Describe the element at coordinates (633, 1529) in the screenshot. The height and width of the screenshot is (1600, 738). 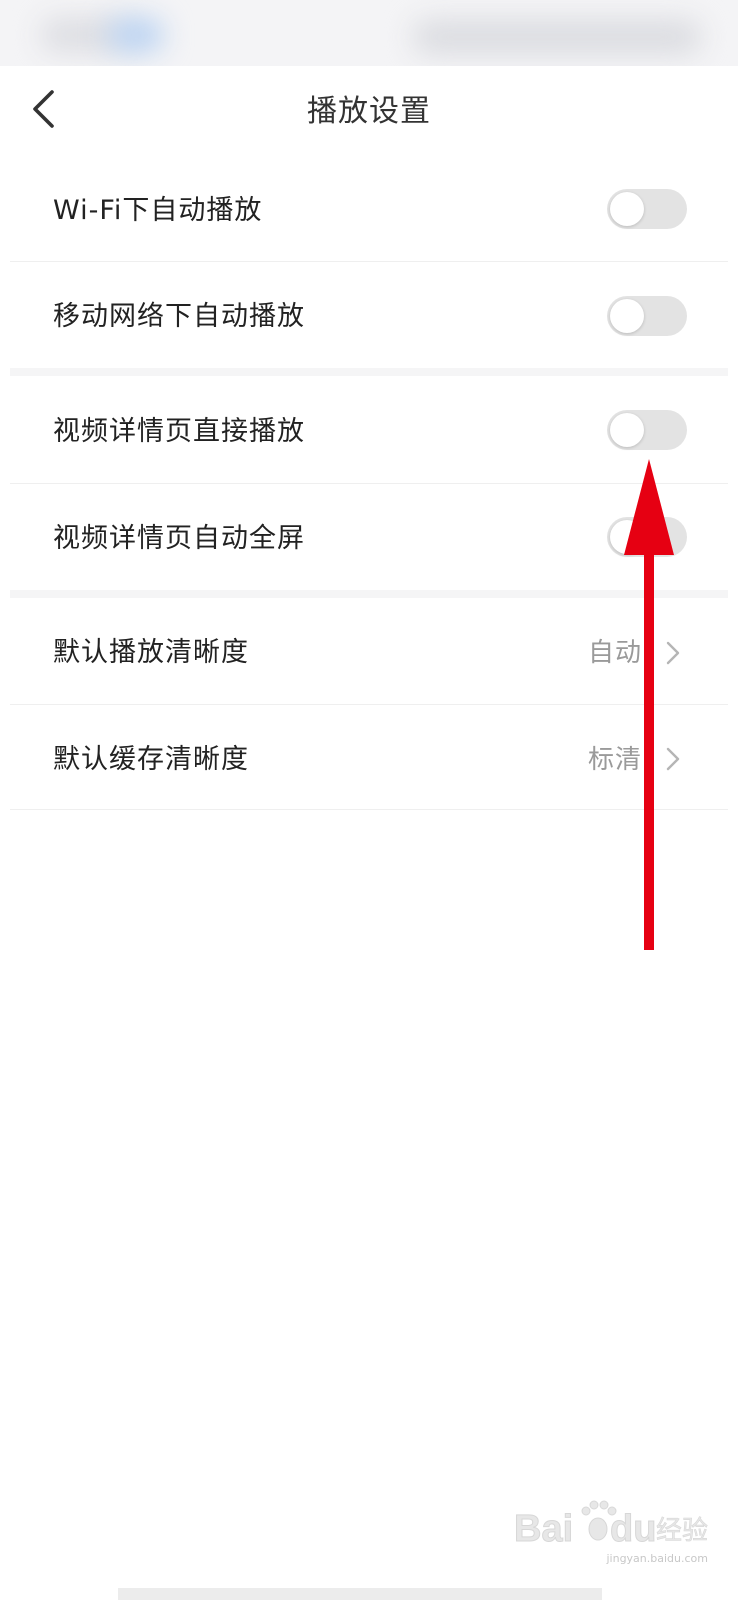
I see `svg-text: du` at that location.